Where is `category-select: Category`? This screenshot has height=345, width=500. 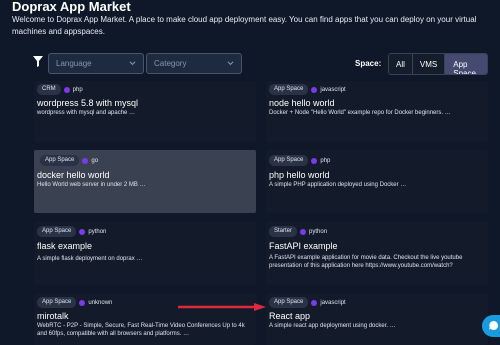 category-select: Category is located at coordinates (194, 63).